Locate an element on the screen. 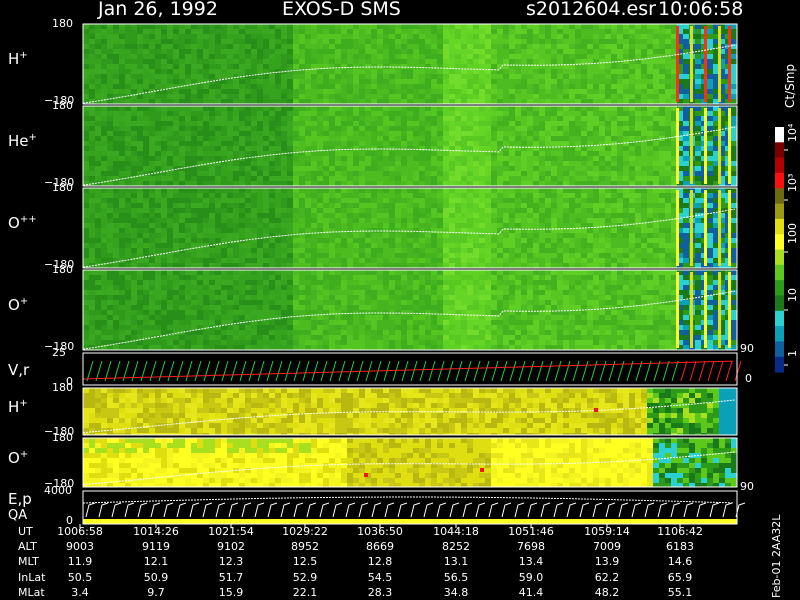 The height and width of the screenshot is (600, 800). qa-bar is located at coordinates (410, 521).